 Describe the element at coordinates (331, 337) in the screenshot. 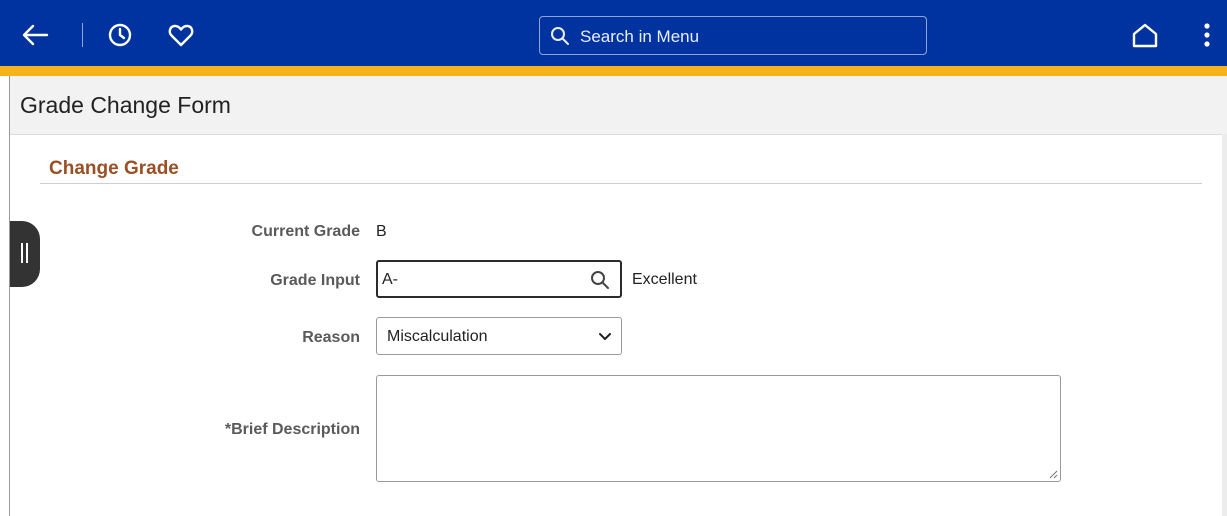

I see `reason-label: Reason` at that location.